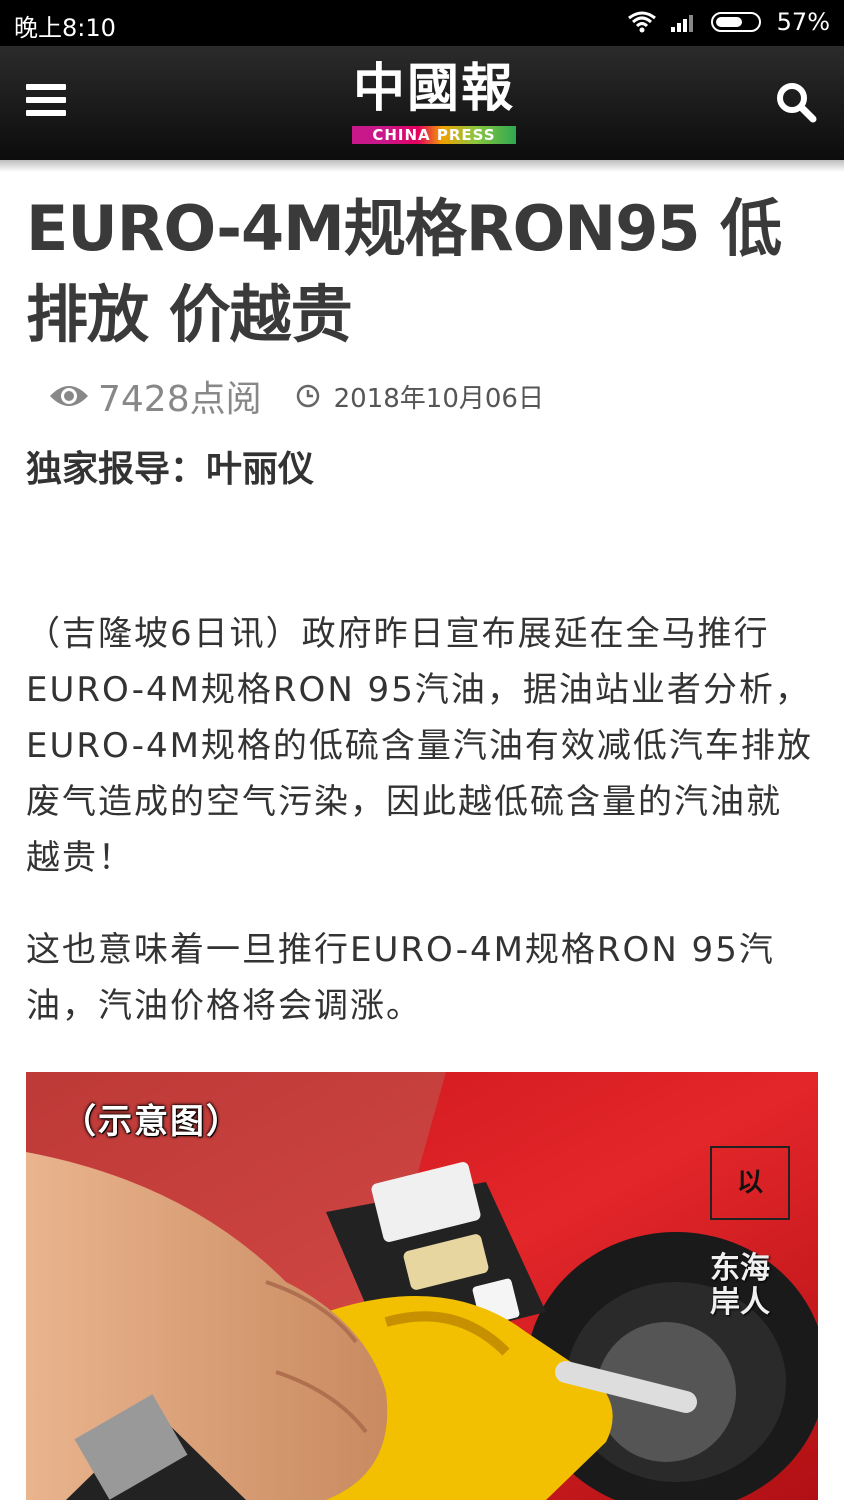 The height and width of the screenshot is (1500, 844). What do you see at coordinates (422, 23) in the screenshot?
I see `status-bar: 晚上8:10 57%` at bounding box center [422, 23].